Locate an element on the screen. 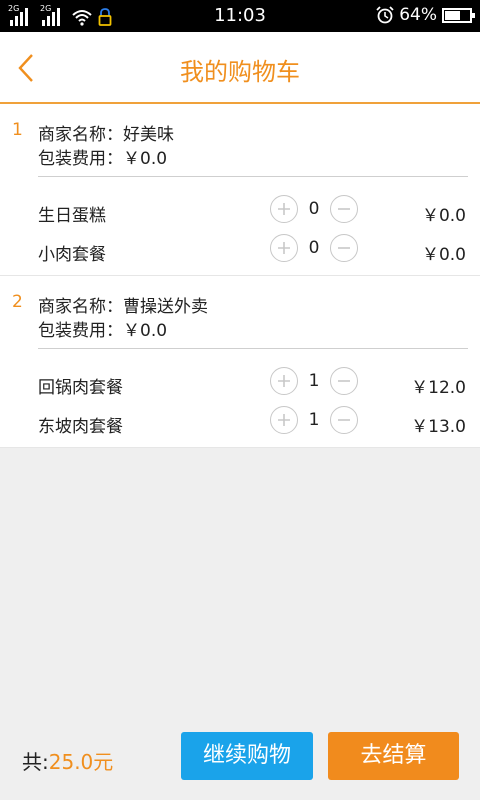  checkout-bar: 共:25.0元 继续购物 去结算 is located at coordinates (240, 760).